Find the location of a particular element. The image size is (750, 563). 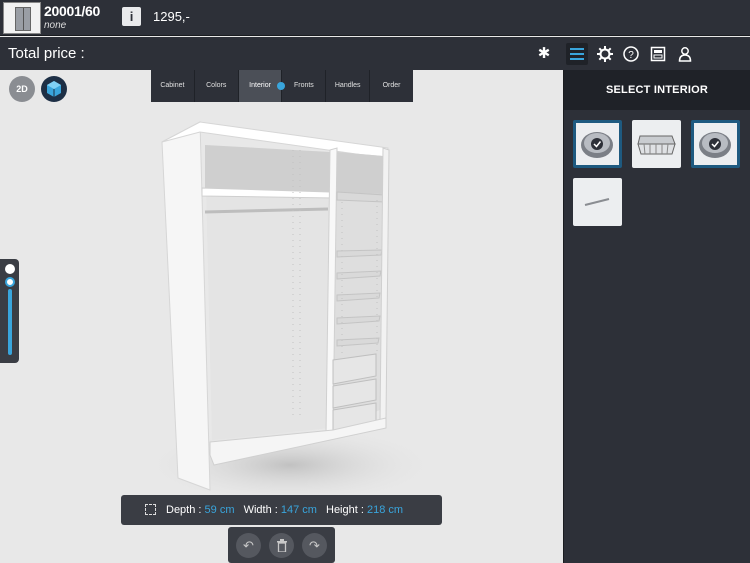

user-icon is located at coordinates (685, 54).